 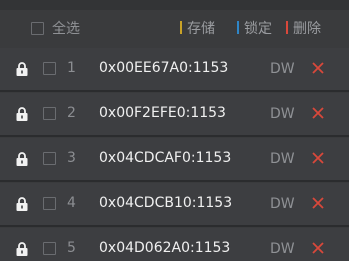 I want to click on delete-accent-bar, so click(x=287, y=27).